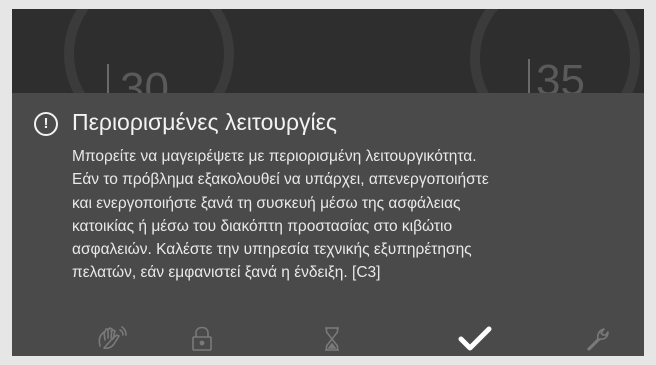  I want to click on wrench-icon, so click(598, 339).